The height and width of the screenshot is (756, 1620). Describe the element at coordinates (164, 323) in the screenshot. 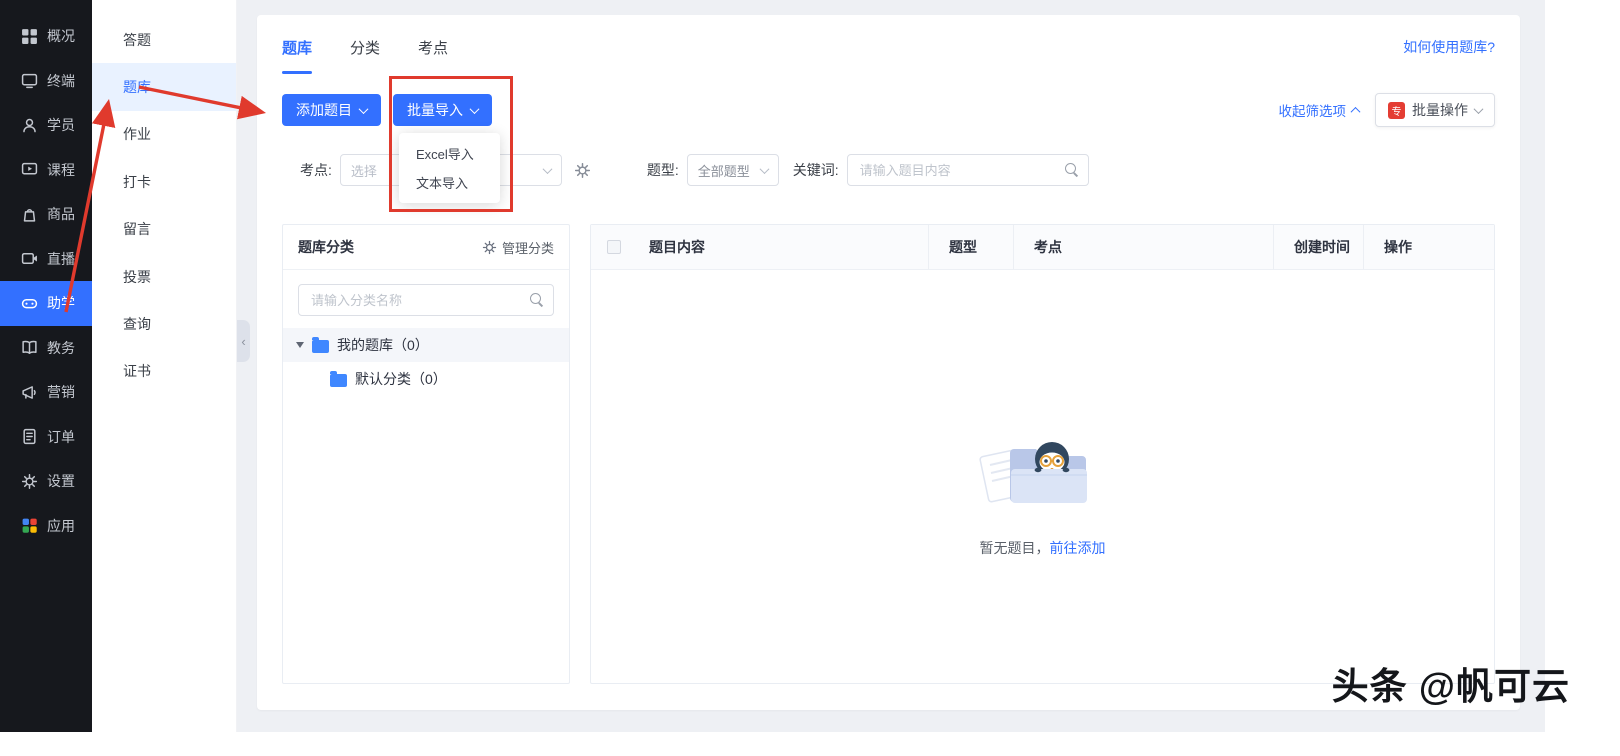

I see `submenu-item-6: 查询` at that location.